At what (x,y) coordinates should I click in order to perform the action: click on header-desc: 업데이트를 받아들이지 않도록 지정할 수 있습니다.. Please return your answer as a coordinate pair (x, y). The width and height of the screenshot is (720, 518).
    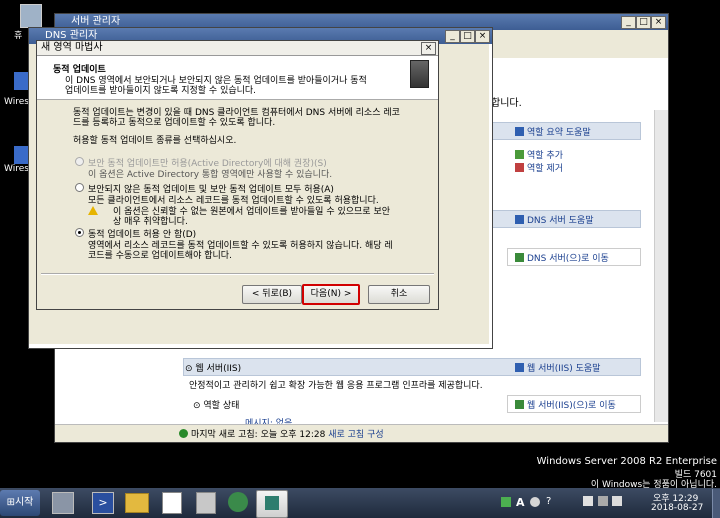
    Looking at the image, I should click on (161, 91).